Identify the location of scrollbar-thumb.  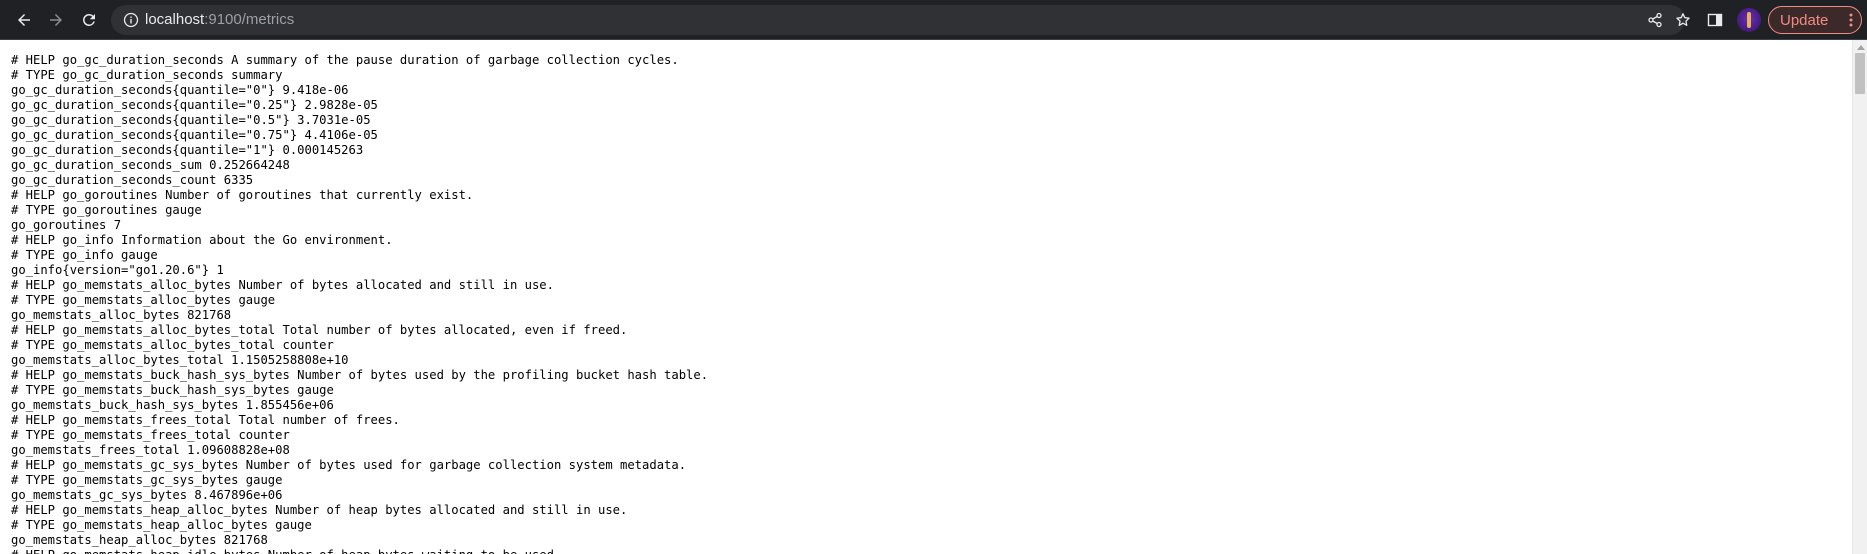
(1860, 73).